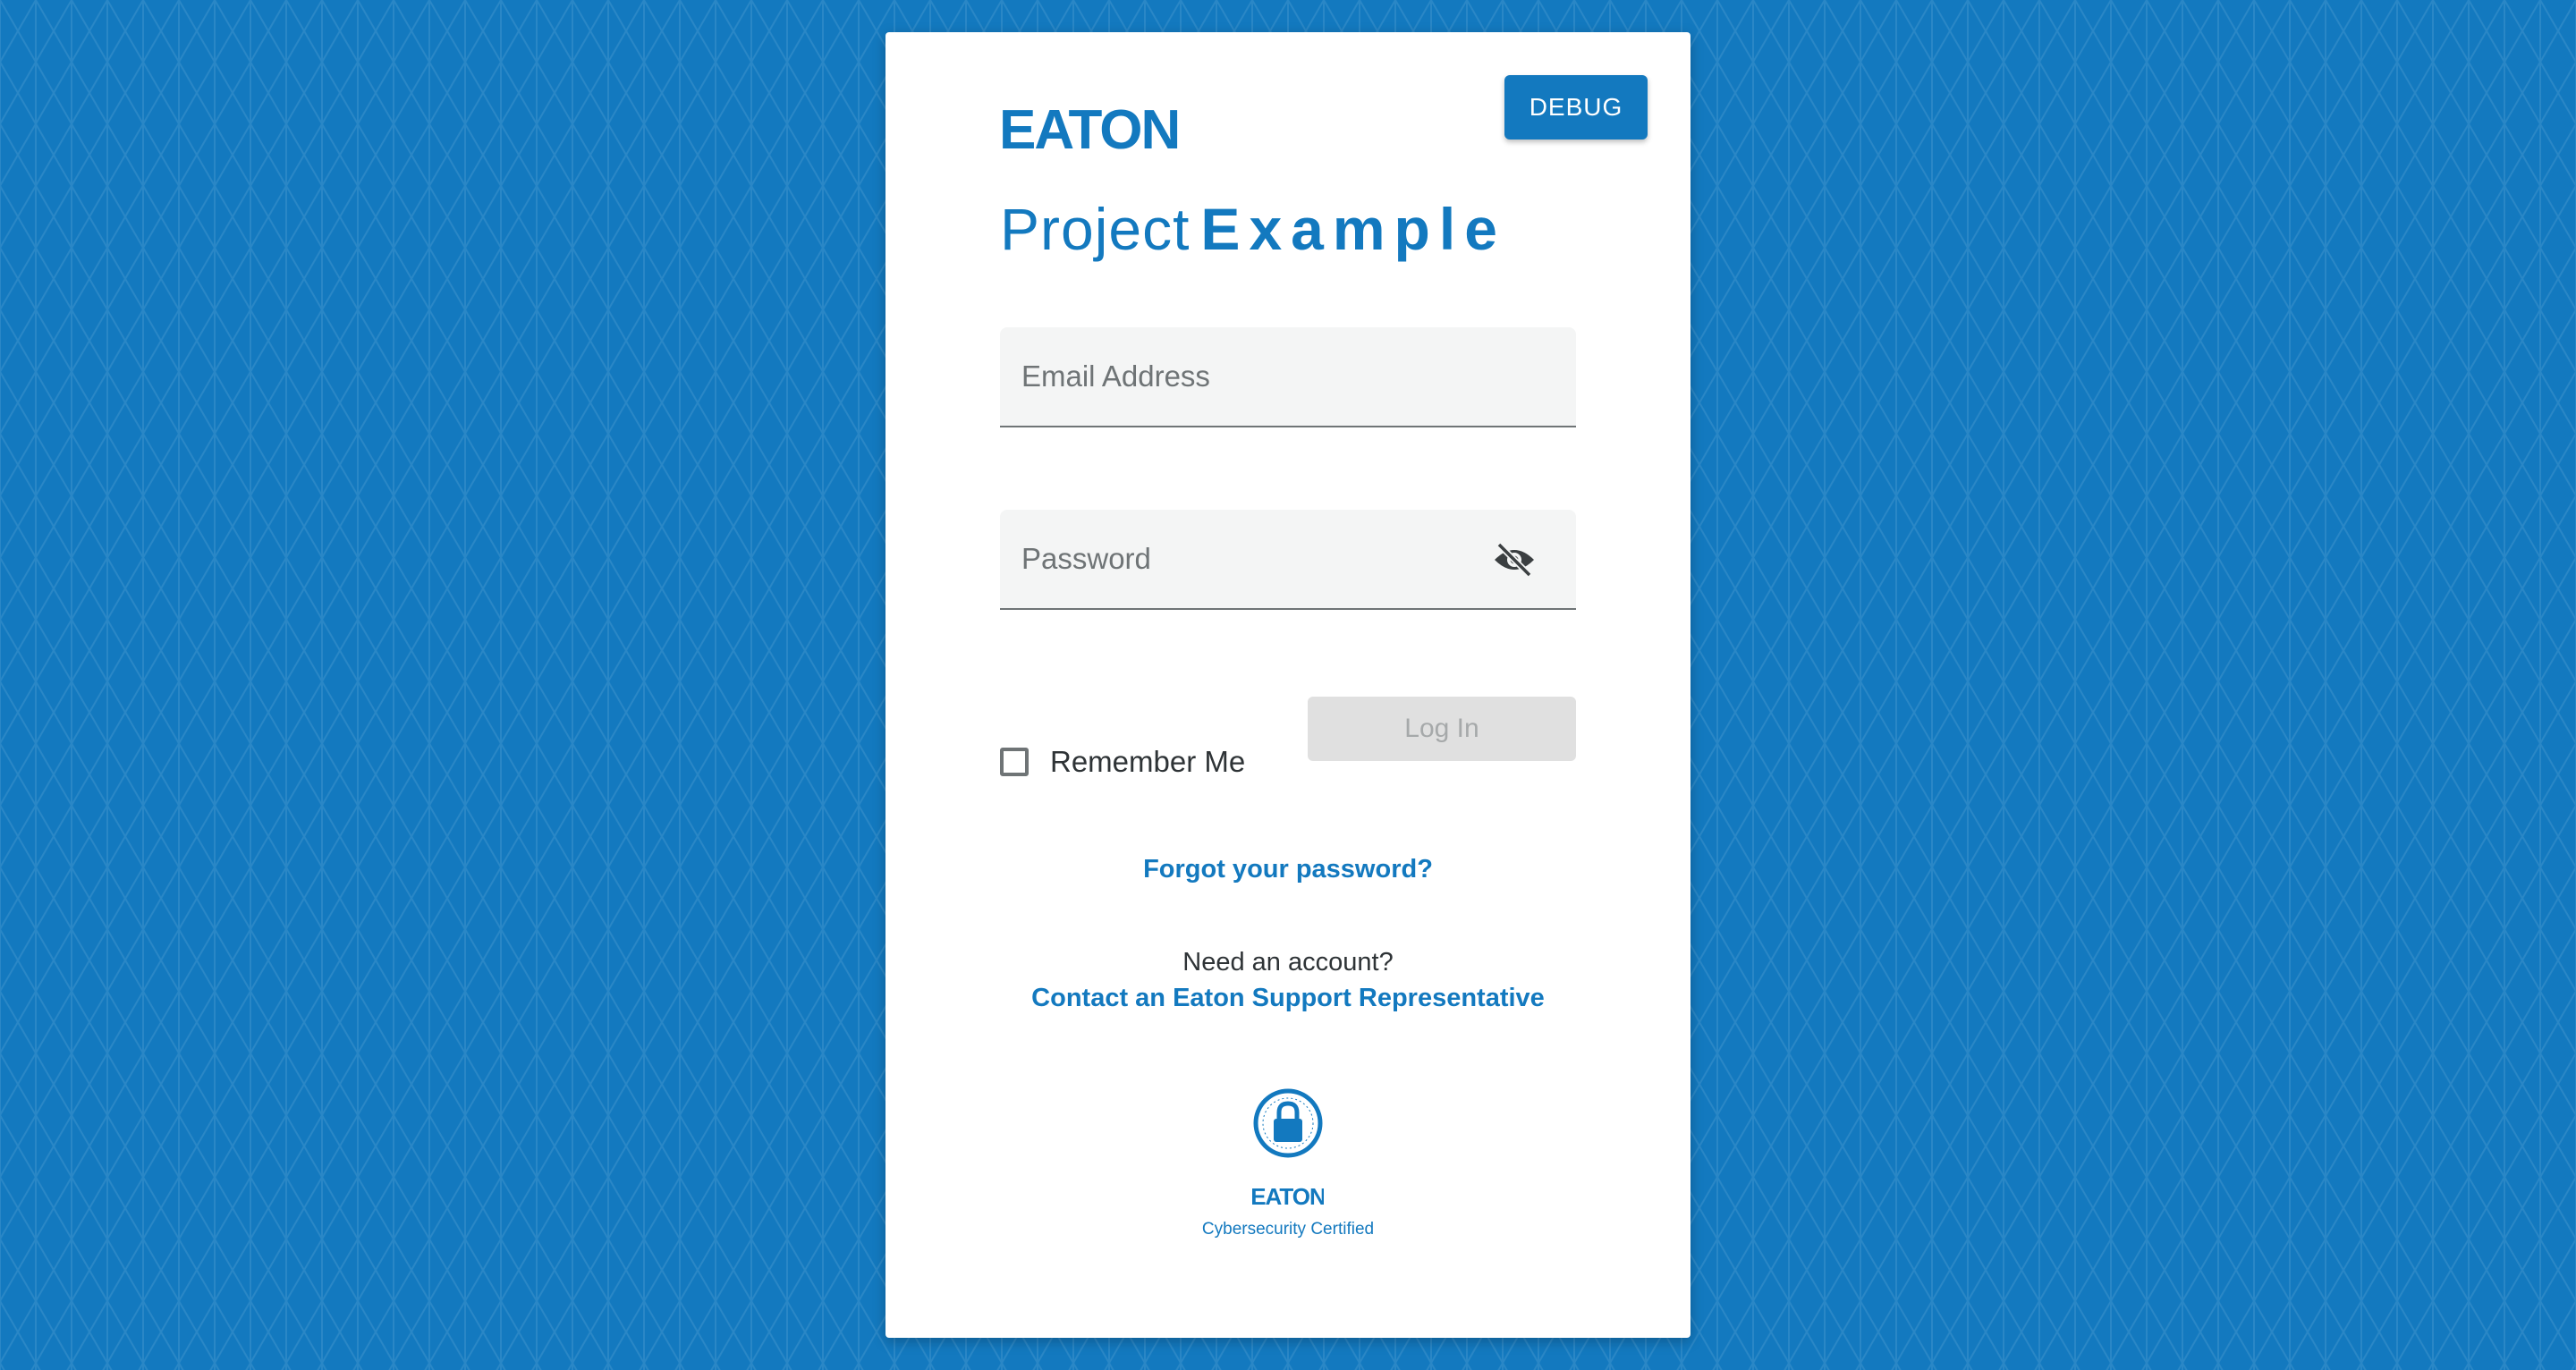  I want to click on contact-support-link: Contact an Eaton Support Representative, so click(1288, 998).